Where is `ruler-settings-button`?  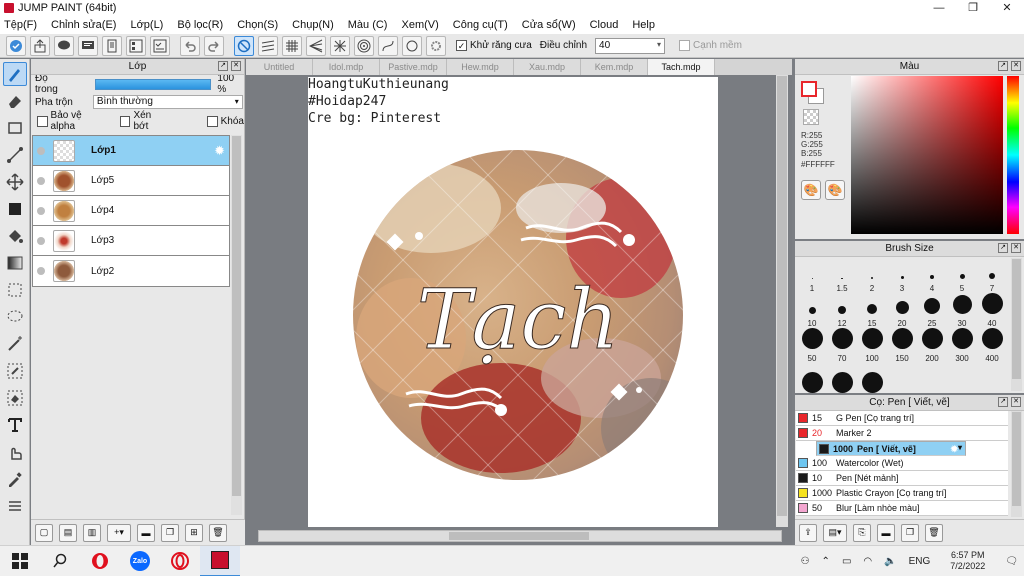 ruler-settings-button is located at coordinates (436, 45).